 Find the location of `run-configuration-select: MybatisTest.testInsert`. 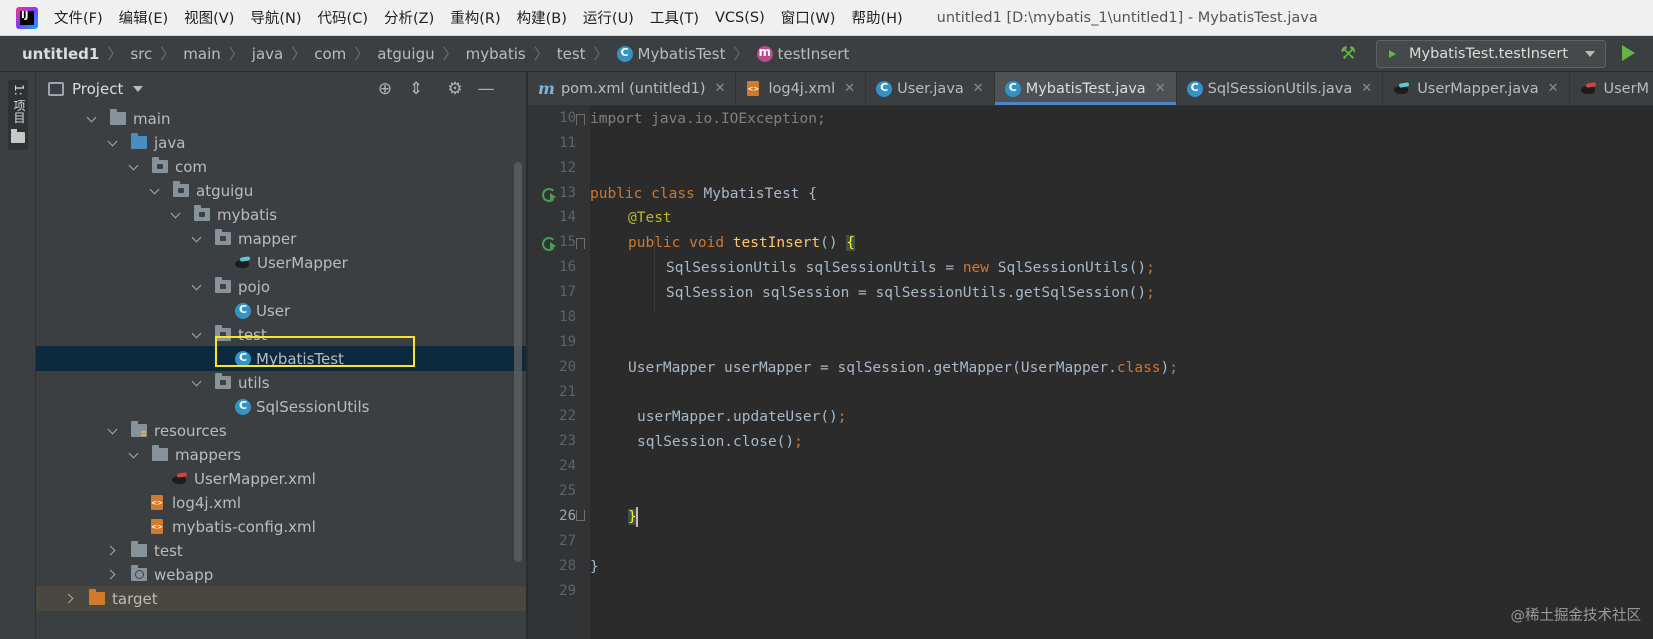

run-configuration-select: MybatisTest.testInsert is located at coordinates (1491, 54).